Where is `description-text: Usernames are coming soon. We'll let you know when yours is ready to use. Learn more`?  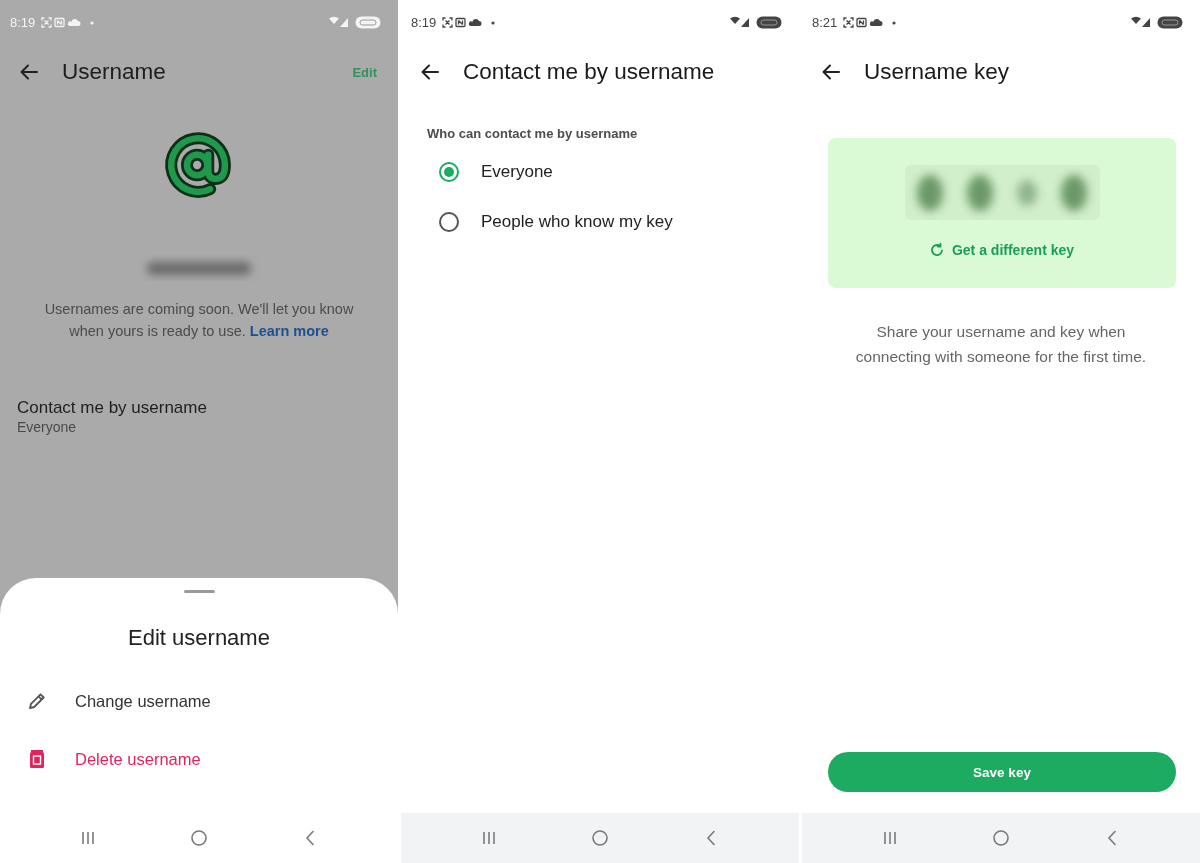 description-text: Usernames are coming soon. We'll let you know when yours is ready to use. Learn more is located at coordinates (199, 320).